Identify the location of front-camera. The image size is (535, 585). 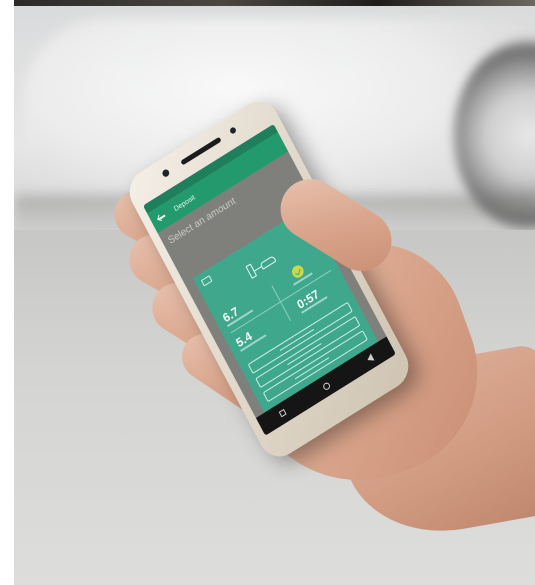
(166, 173).